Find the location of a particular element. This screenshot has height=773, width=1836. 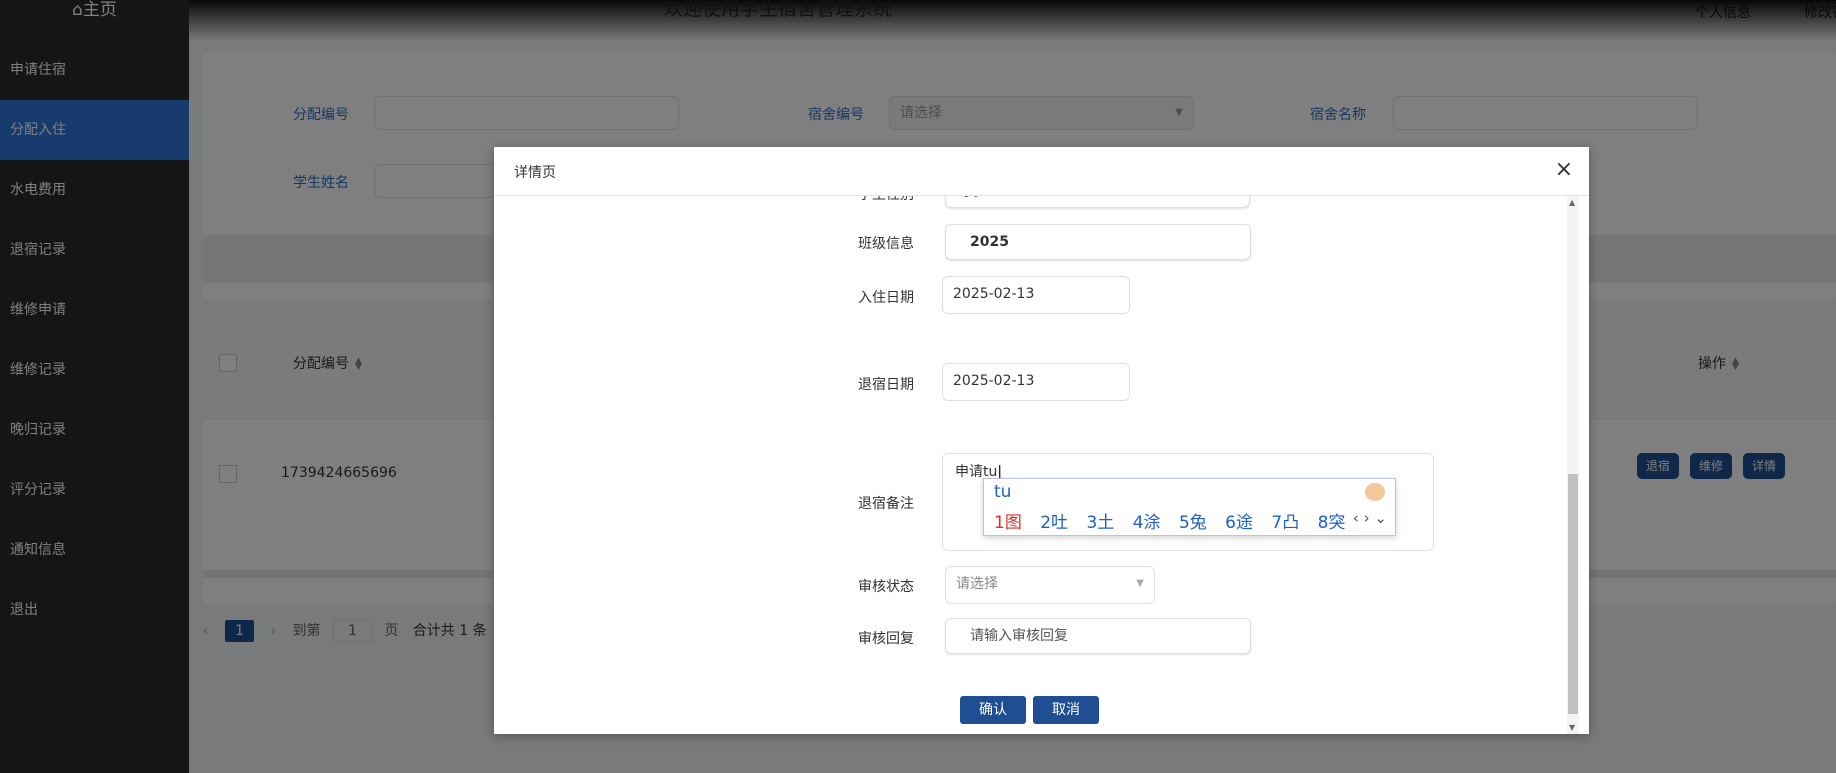

audit-status-label: 审核状态 is located at coordinates (886, 587).